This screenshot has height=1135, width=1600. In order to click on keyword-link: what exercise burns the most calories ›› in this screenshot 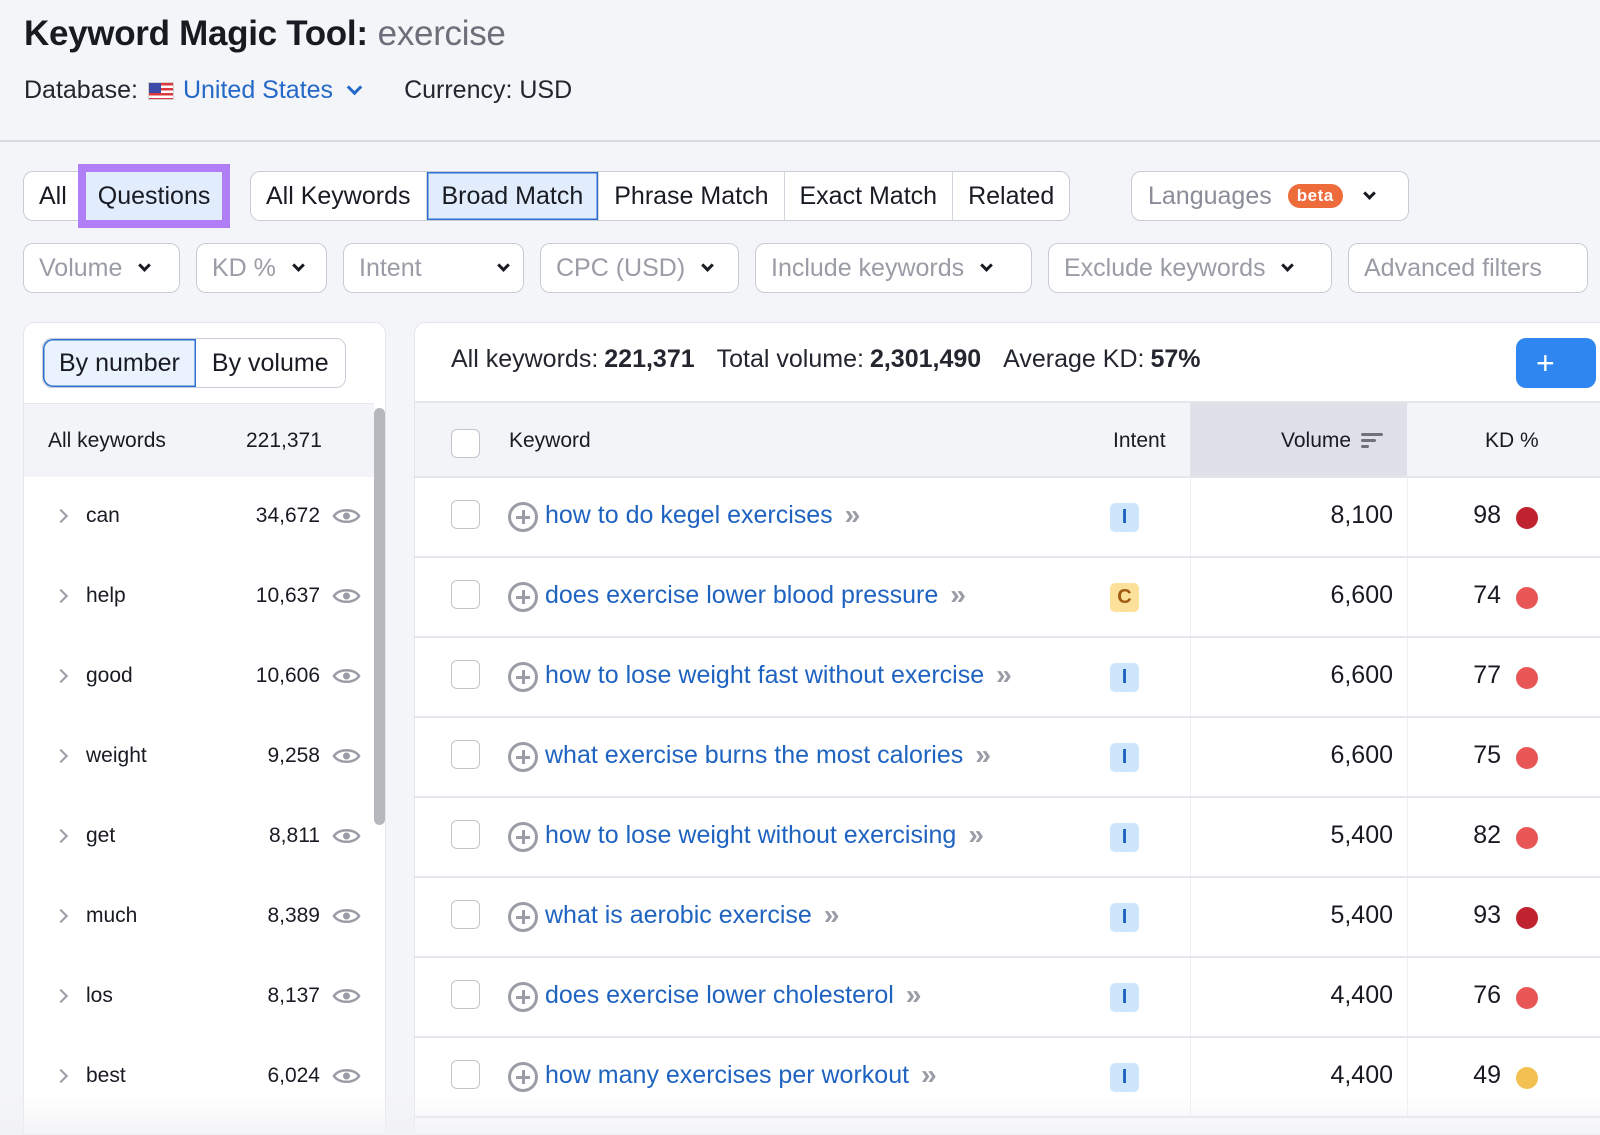, I will do `click(768, 755)`.